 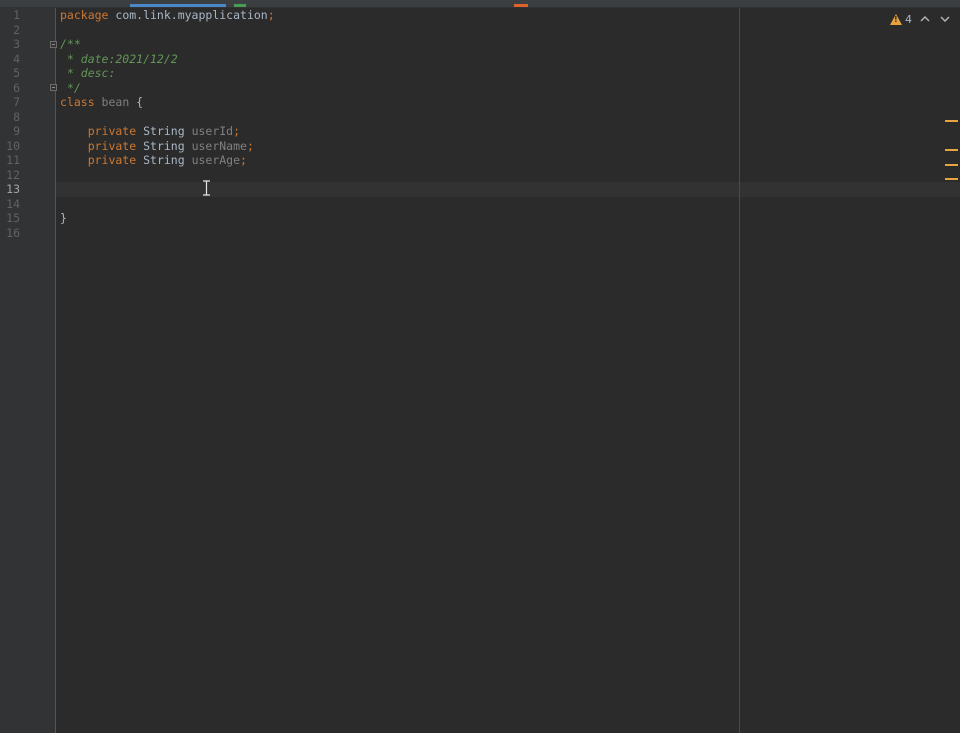 I want to click on line-number: 2, so click(x=10, y=30).